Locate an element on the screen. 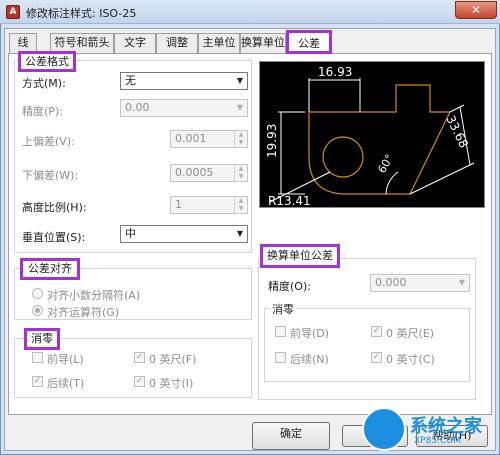 The width and height of the screenshot is (500, 455). align-operator-radio is located at coordinates (37, 310).